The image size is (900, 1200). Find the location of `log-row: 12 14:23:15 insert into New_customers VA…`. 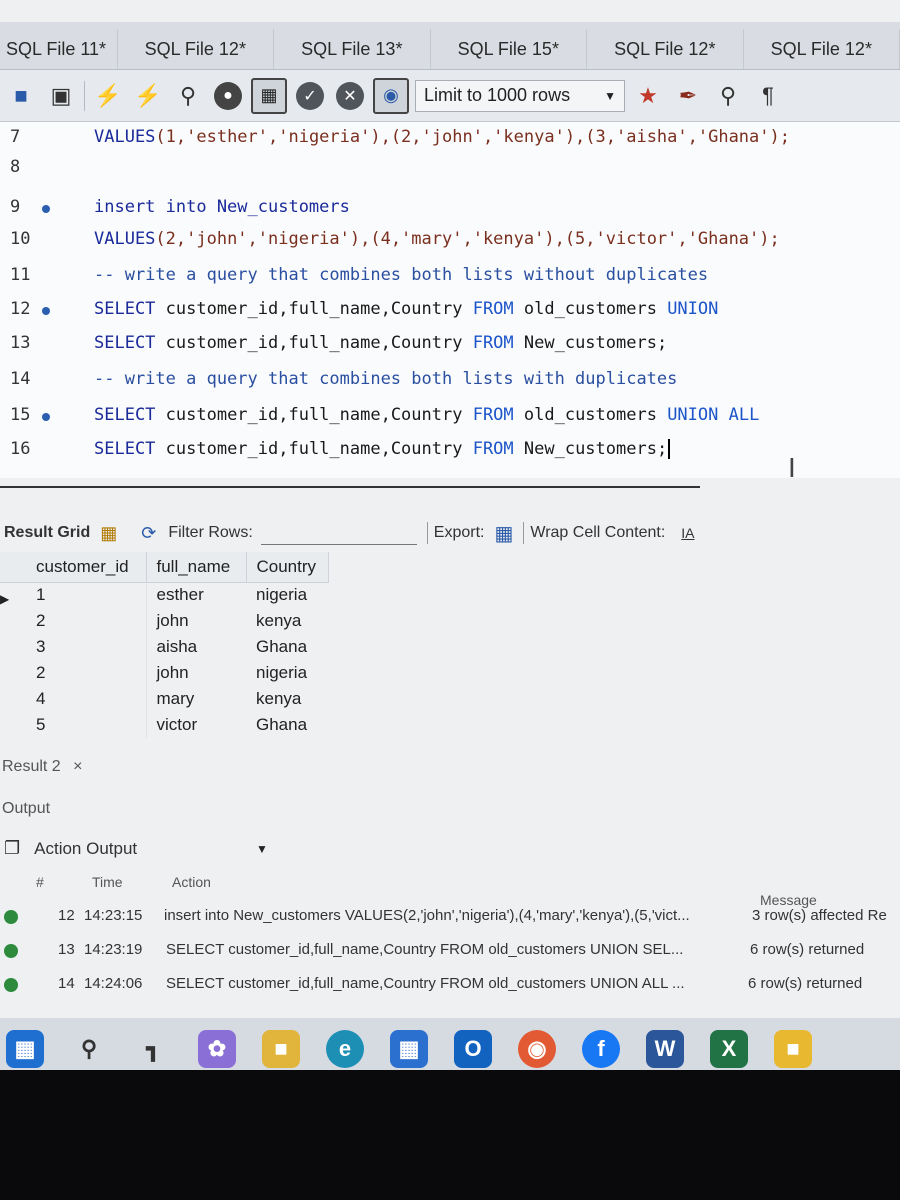

log-row: 12 14:23:15 insert into New_customers VA… is located at coordinates (450, 917).